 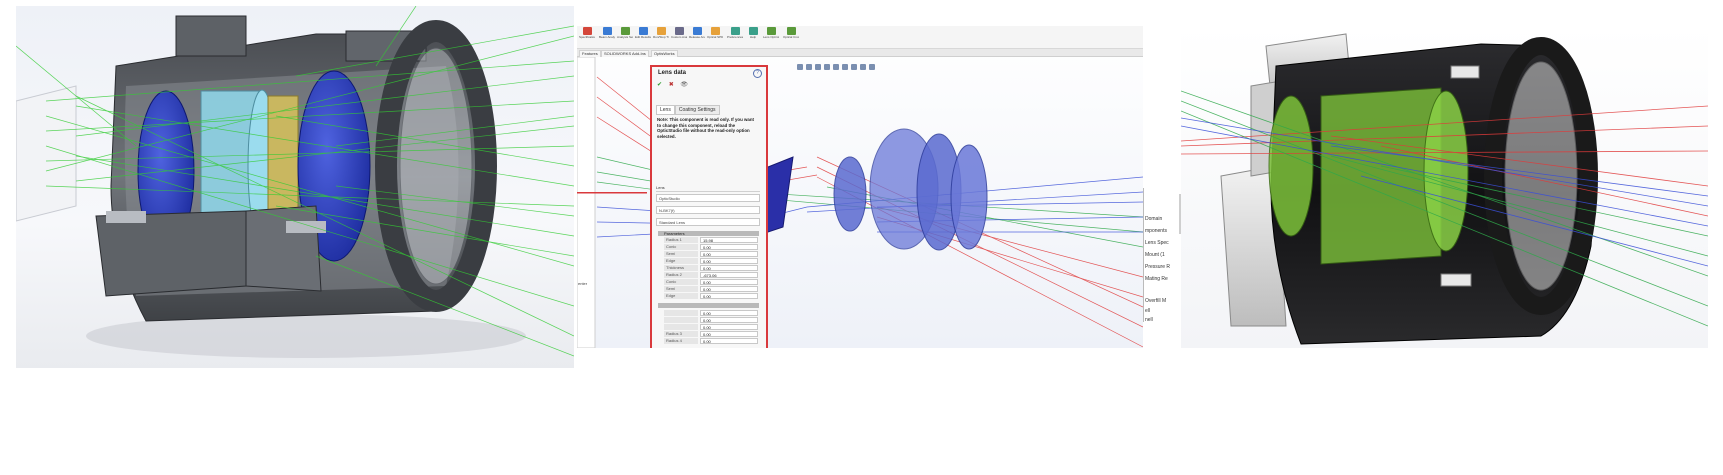 I want to click on ribbon-button-label: Preferences, so click(x=735, y=37).